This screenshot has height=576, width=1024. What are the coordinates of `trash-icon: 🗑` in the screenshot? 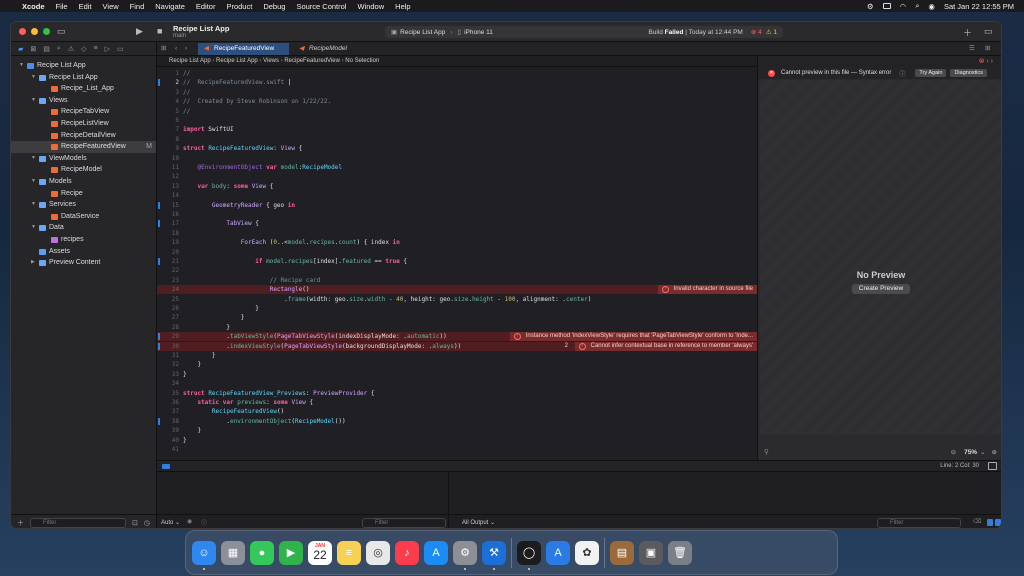 It's located at (680, 552).